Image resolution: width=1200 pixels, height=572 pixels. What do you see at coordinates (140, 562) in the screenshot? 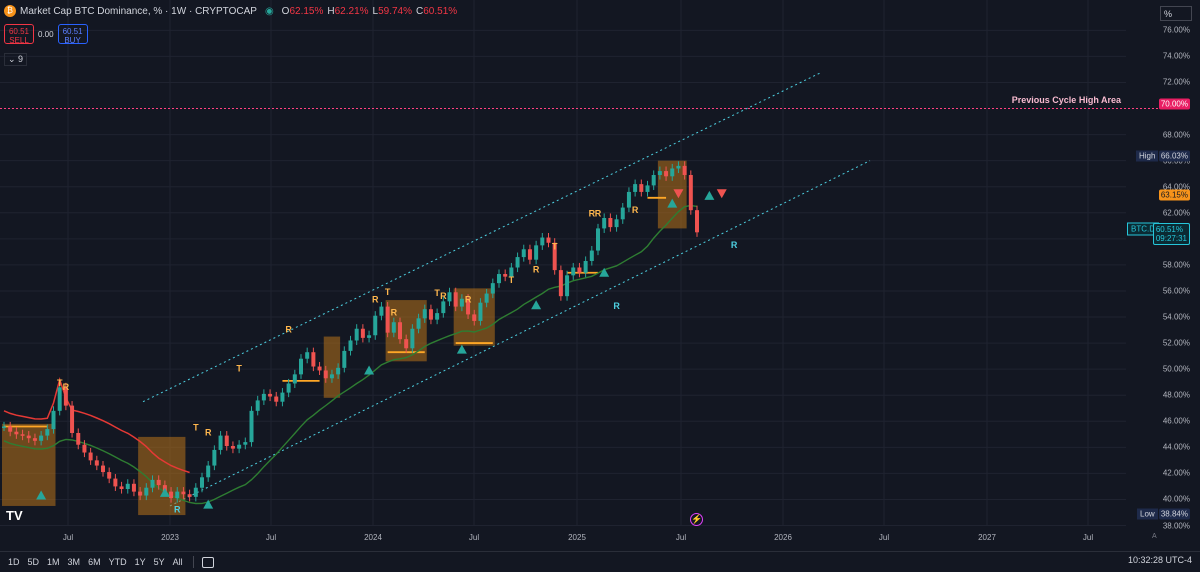
I see `range-1y: 1Y` at bounding box center [140, 562].